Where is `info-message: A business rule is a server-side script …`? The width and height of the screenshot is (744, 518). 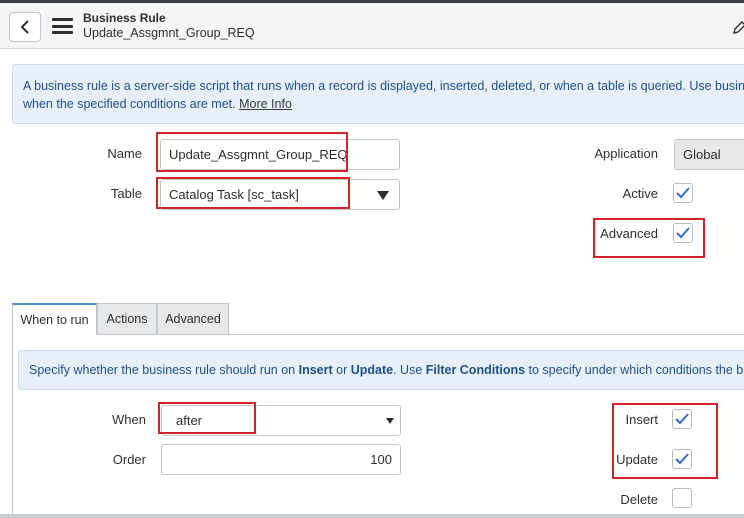 info-message: A business rule is a server-side script … is located at coordinates (378, 94).